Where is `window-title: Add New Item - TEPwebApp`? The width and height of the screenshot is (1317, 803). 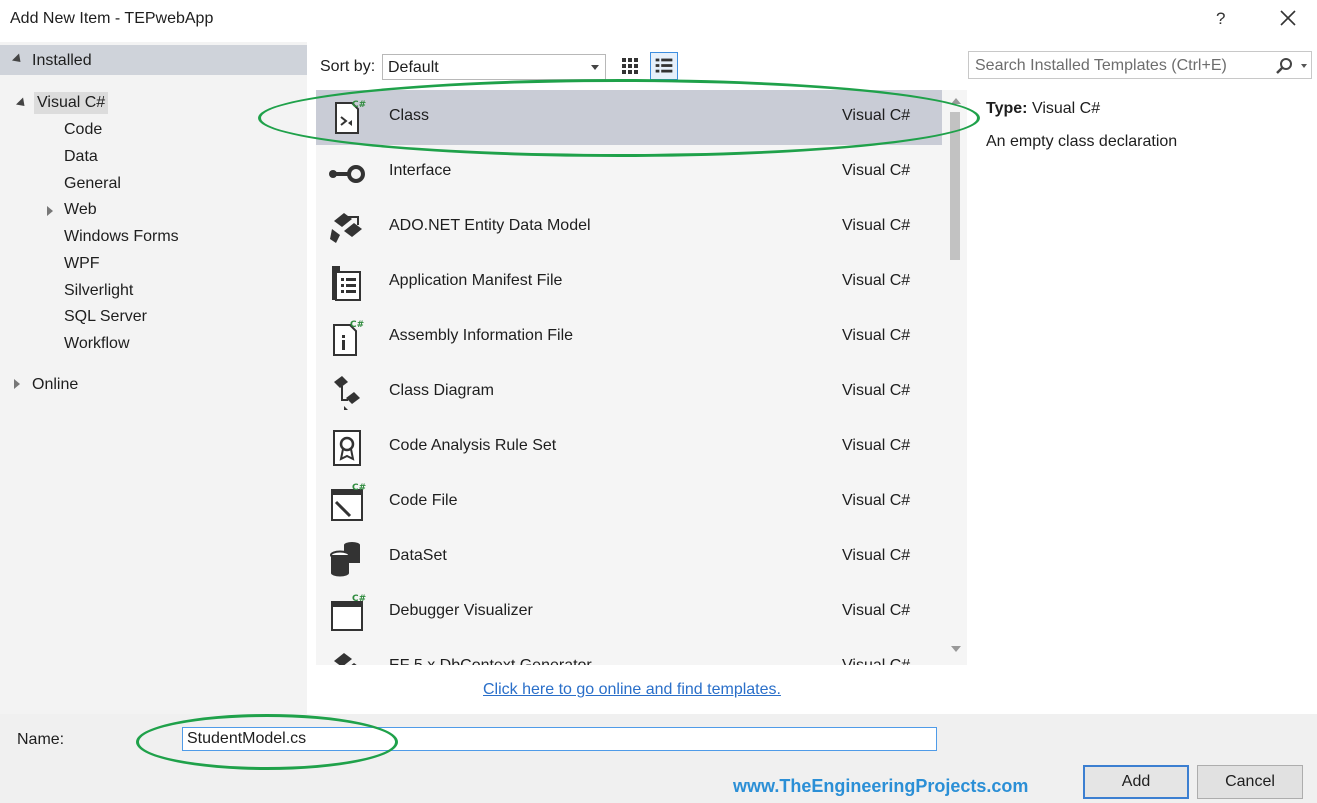 window-title: Add New Item - TEPwebApp is located at coordinates (112, 18).